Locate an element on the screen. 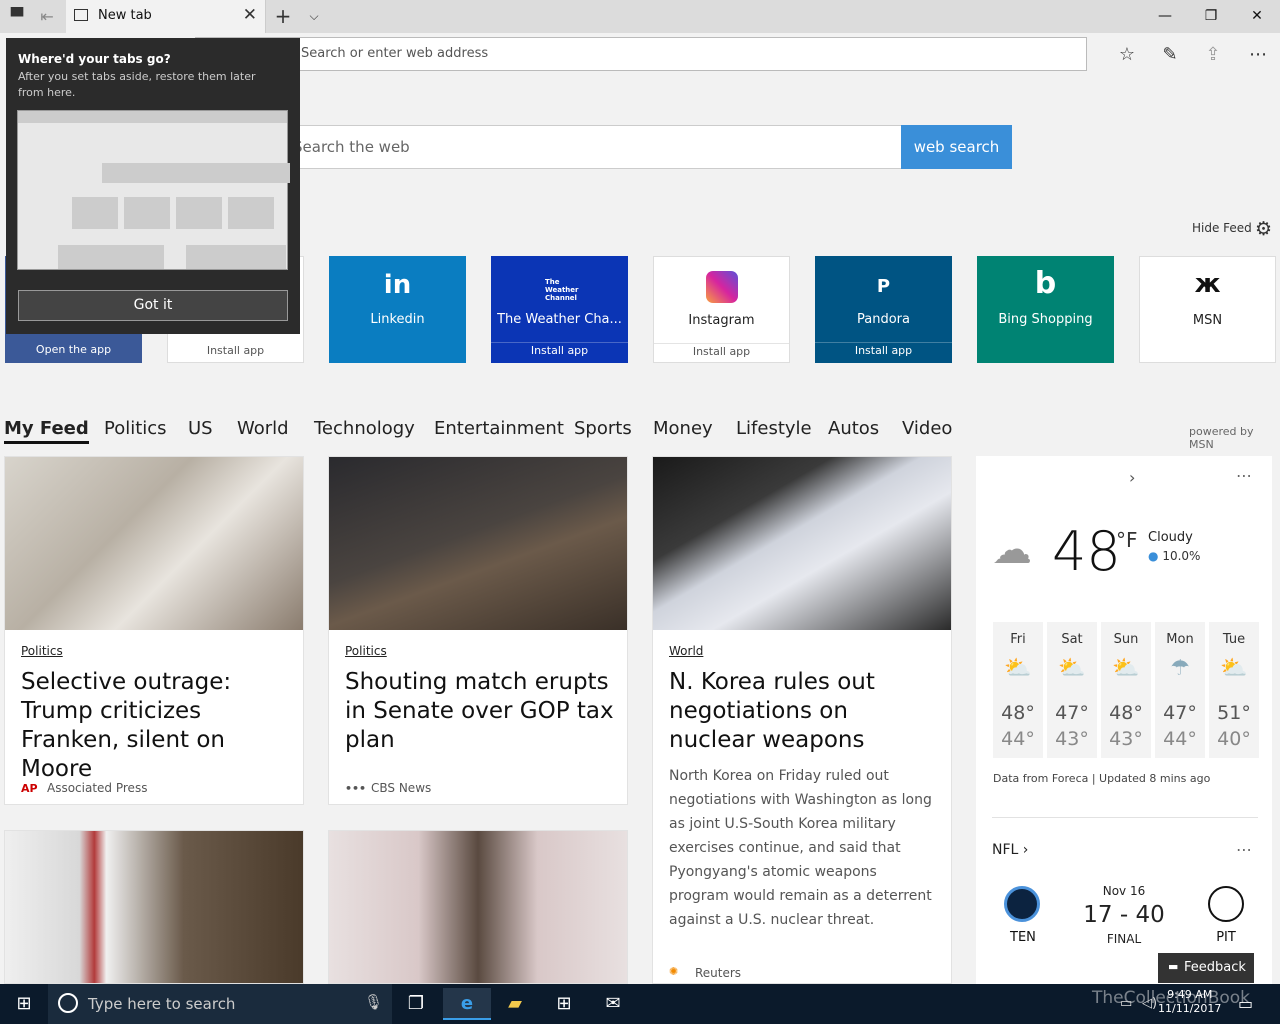  forecast-day-name: Fri is located at coordinates (1018, 639).